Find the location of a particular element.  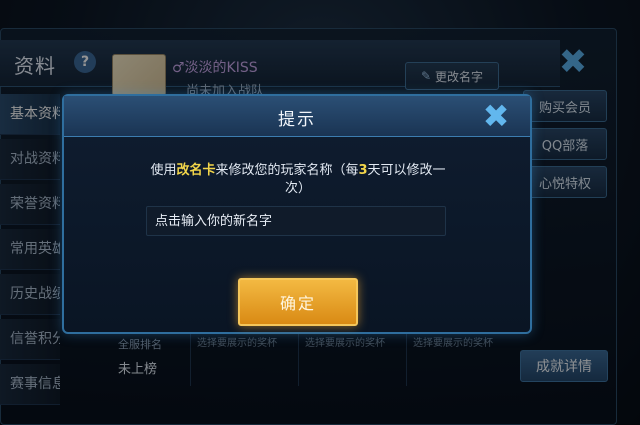

dialog-message: 使用改名卡来修改您的玩家名称（每3天可以修改一次） is located at coordinates (298, 180).